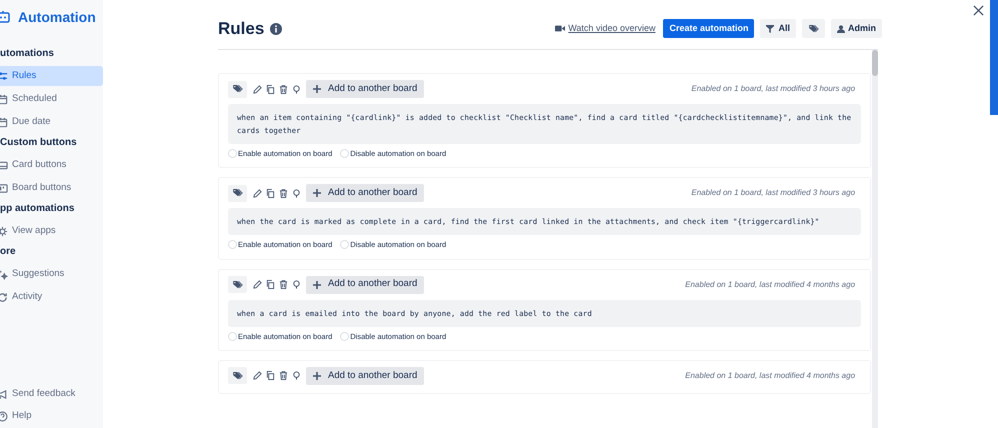  Describe the element at coordinates (276, 28) in the screenshot. I see `info-icon` at that location.